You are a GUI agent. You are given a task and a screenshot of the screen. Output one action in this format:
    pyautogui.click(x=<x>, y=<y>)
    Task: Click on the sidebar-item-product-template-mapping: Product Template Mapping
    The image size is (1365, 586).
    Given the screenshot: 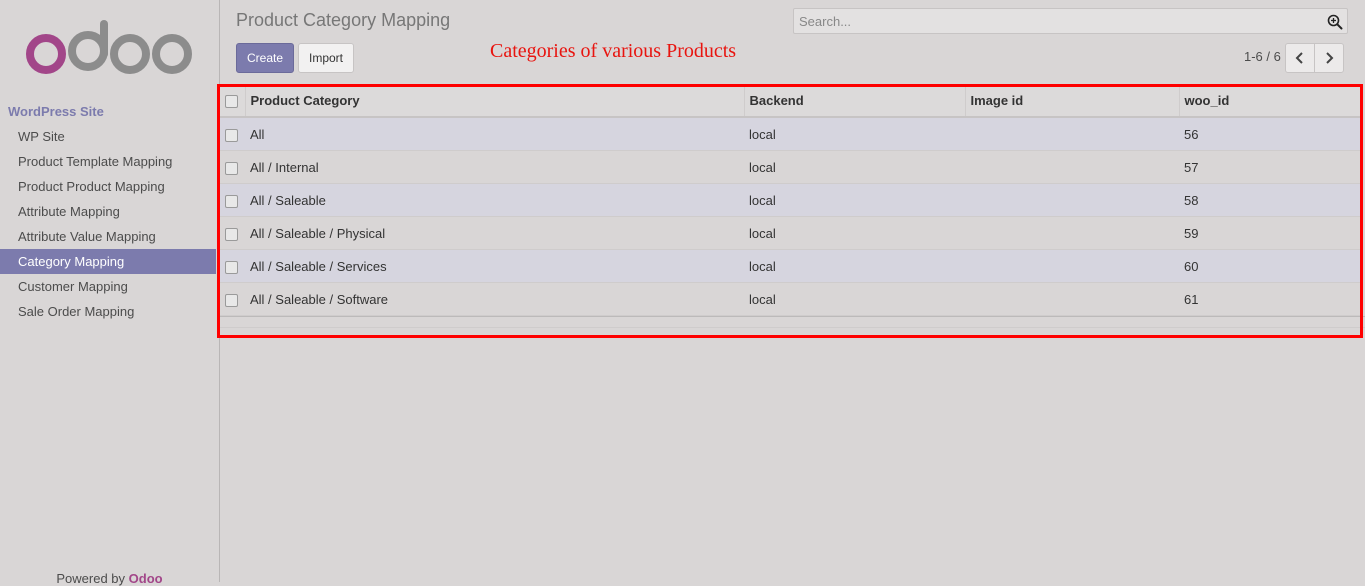 What is the action you would take?
    pyautogui.click(x=108, y=161)
    